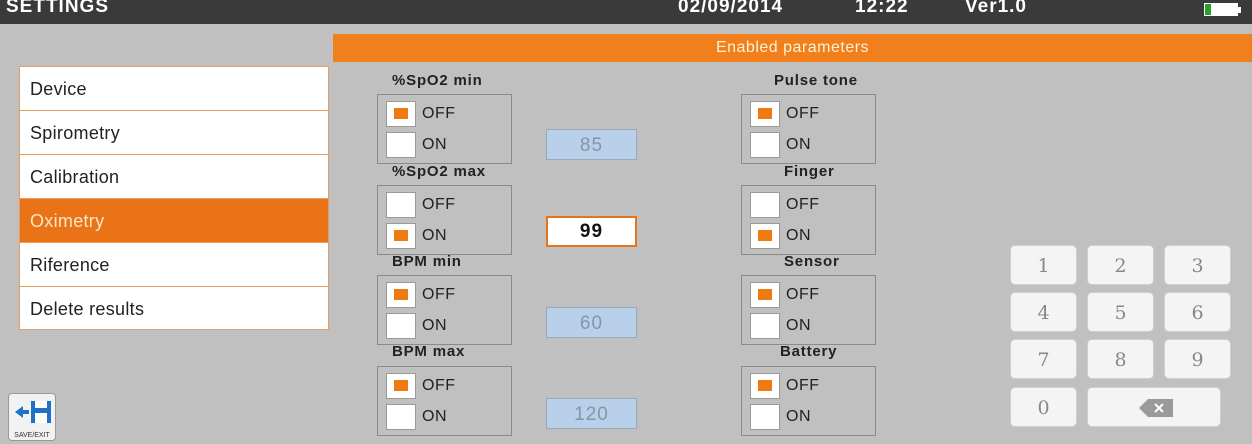 The width and height of the screenshot is (1252, 444). What do you see at coordinates (1120, 265) in the screenshot?
I see `key-2: 2` at bounding box center [1120, 265].